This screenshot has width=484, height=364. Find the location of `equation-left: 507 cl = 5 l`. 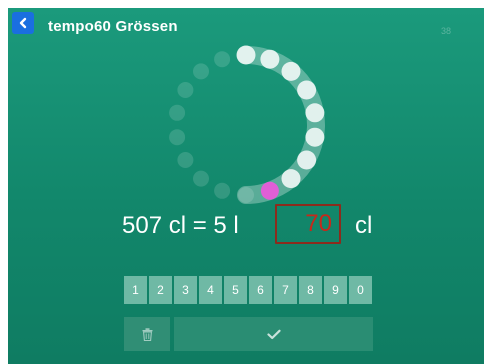

equation-left: 507 cl = 5 l is located at coordinates (180, 225).